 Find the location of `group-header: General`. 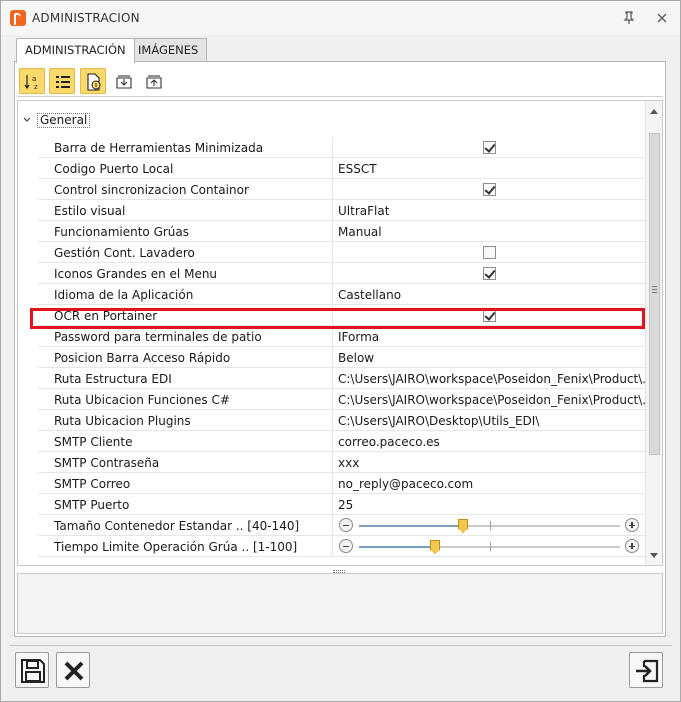

group-header: General is located at coordinates (331, 119).